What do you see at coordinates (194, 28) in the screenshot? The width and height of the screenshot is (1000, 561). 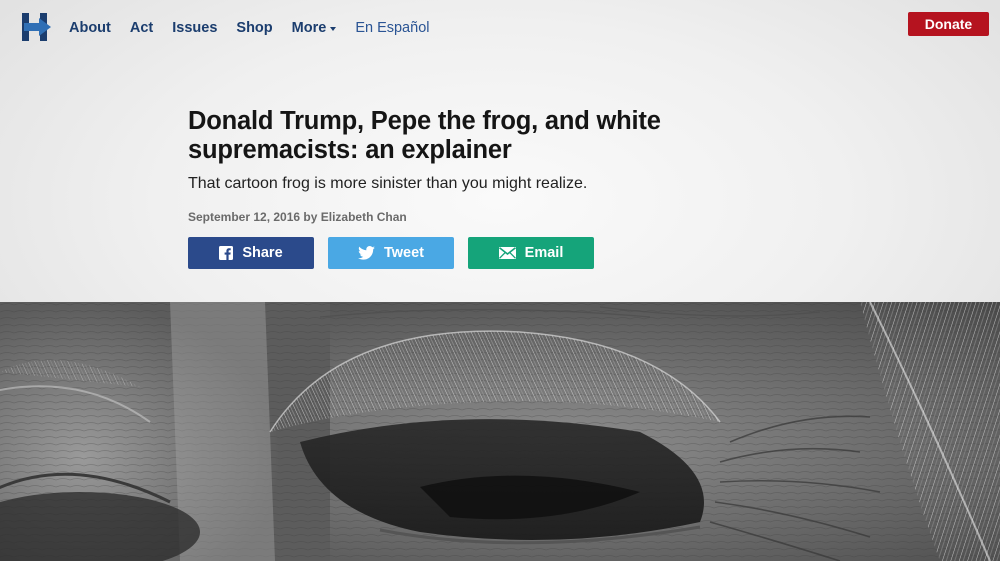 I see `nav-link-issues: Issues` at bounding box center [194, 28].